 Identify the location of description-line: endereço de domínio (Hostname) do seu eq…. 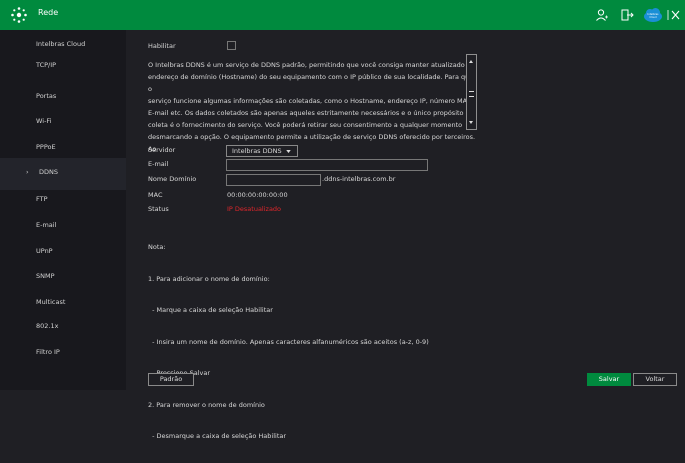
(311, 83).